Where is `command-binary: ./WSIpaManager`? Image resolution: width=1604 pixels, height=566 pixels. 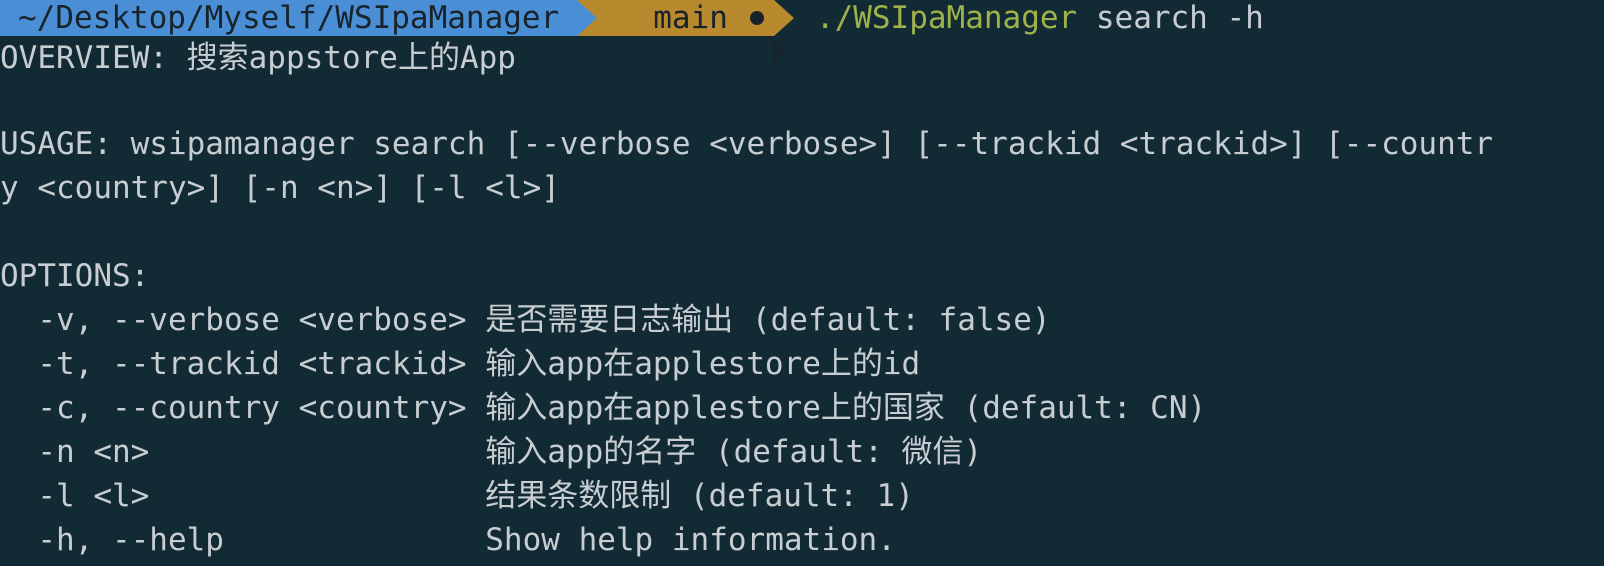 command-binary: ./WSIpaManager is located at coordinates (946, 18).